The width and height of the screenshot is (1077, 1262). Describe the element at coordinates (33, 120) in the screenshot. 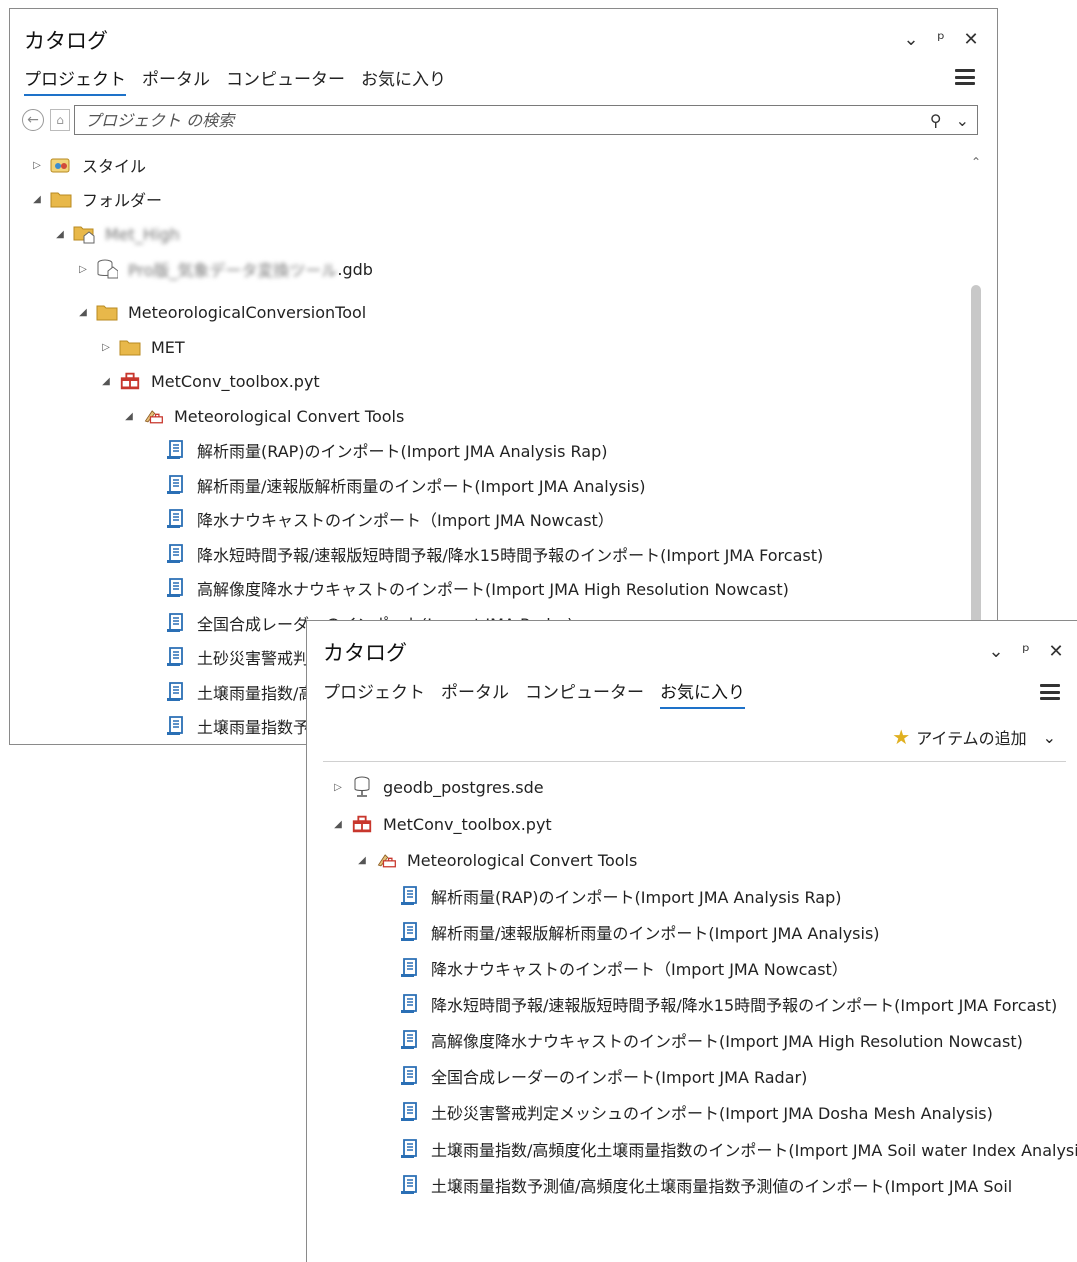

I see `back-arrow-icon: ←` at that location.